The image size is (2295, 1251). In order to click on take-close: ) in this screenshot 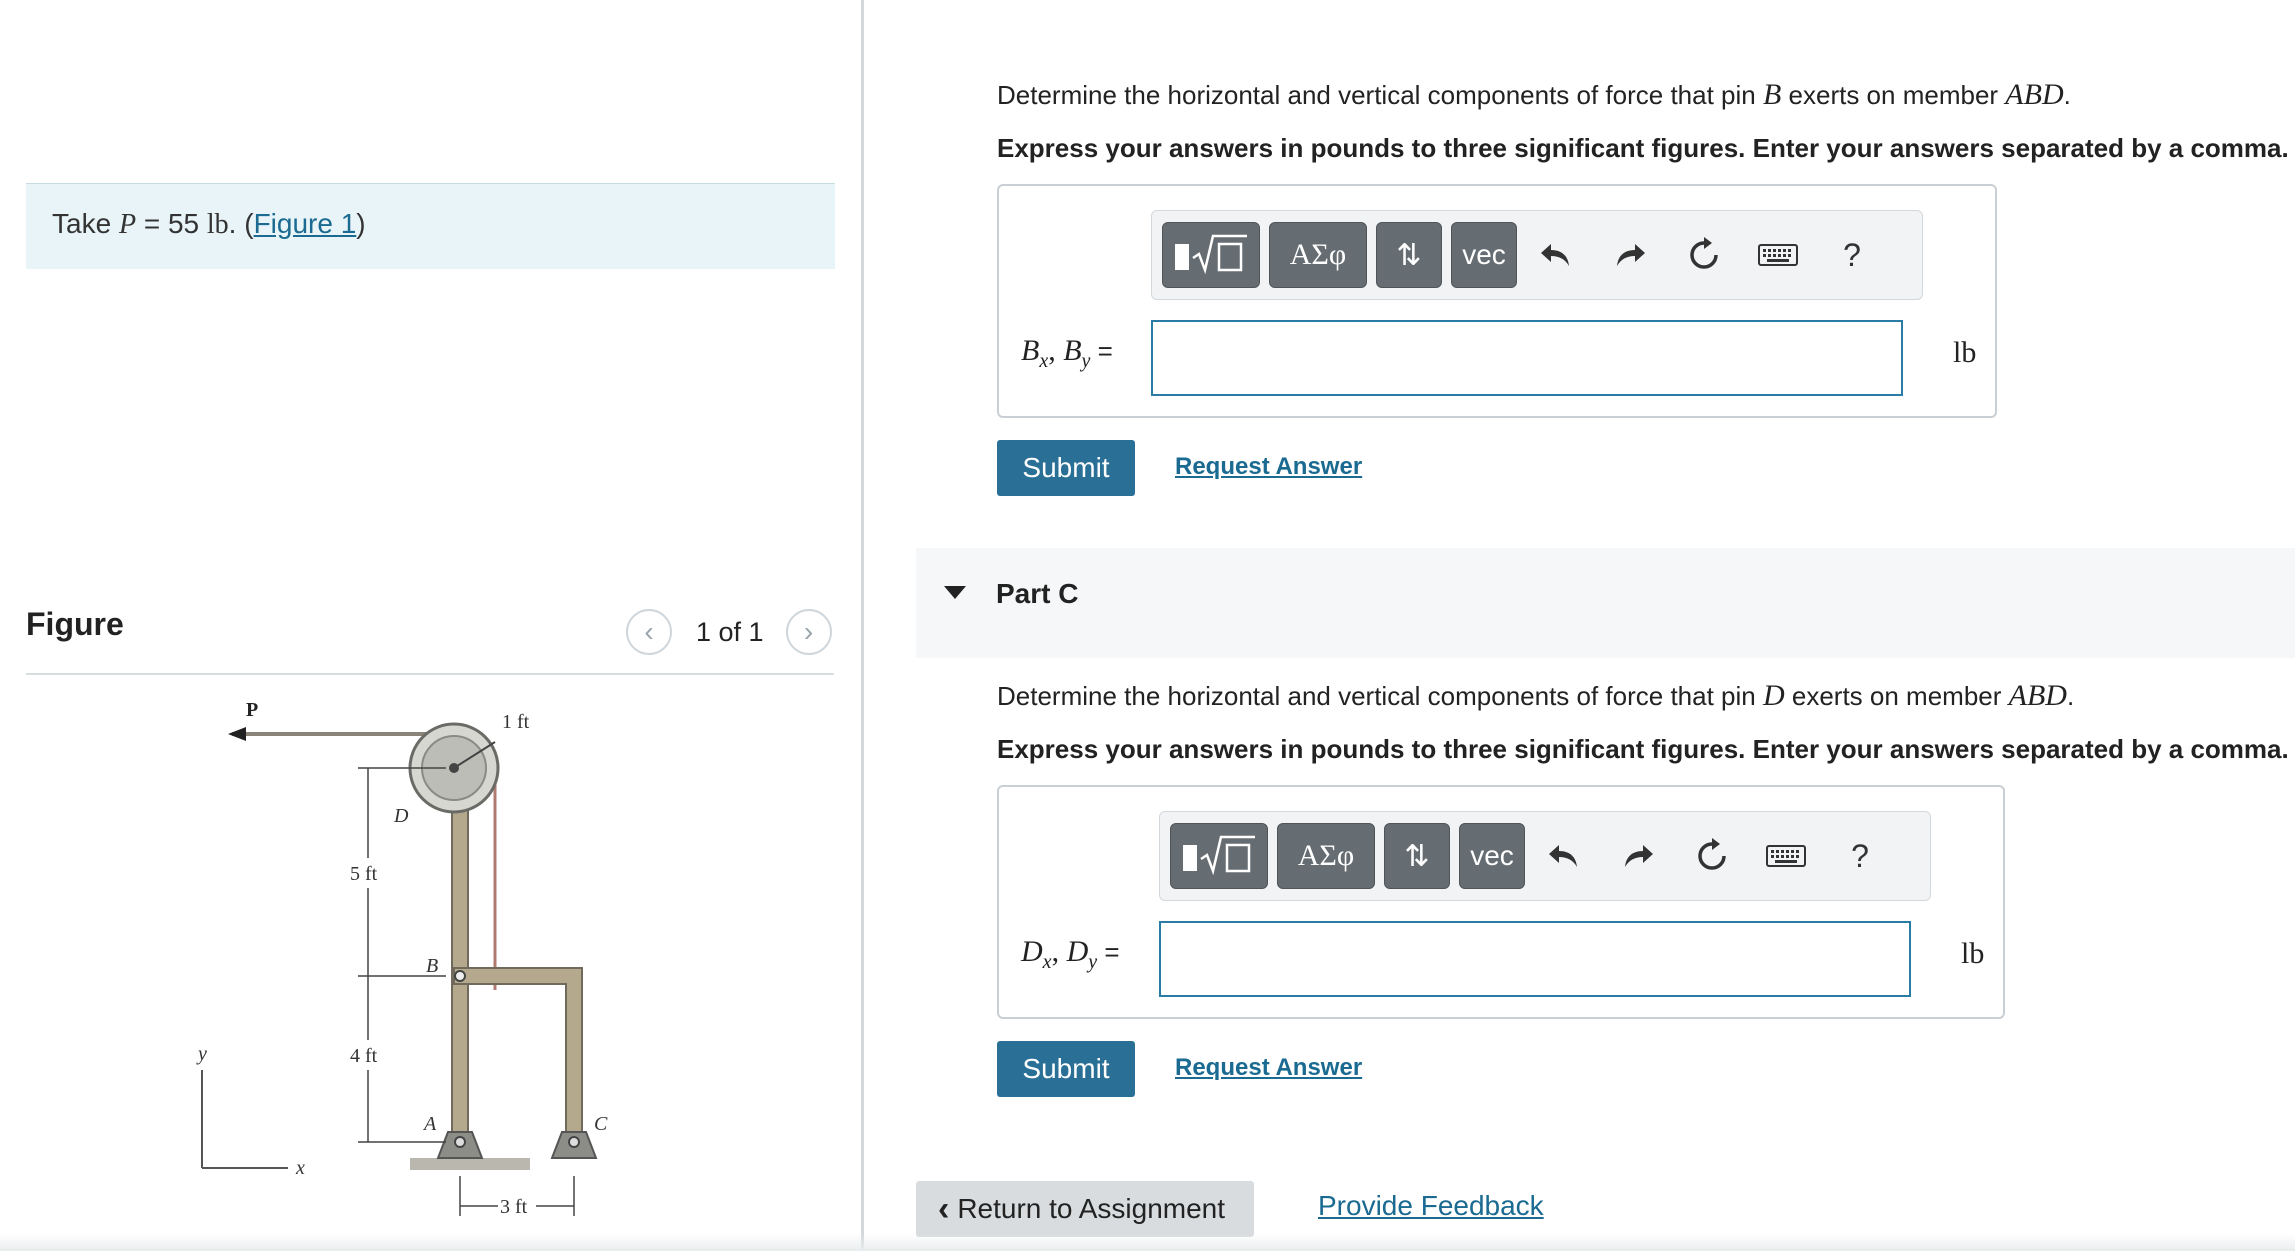, I will do `click(361, 223)`.